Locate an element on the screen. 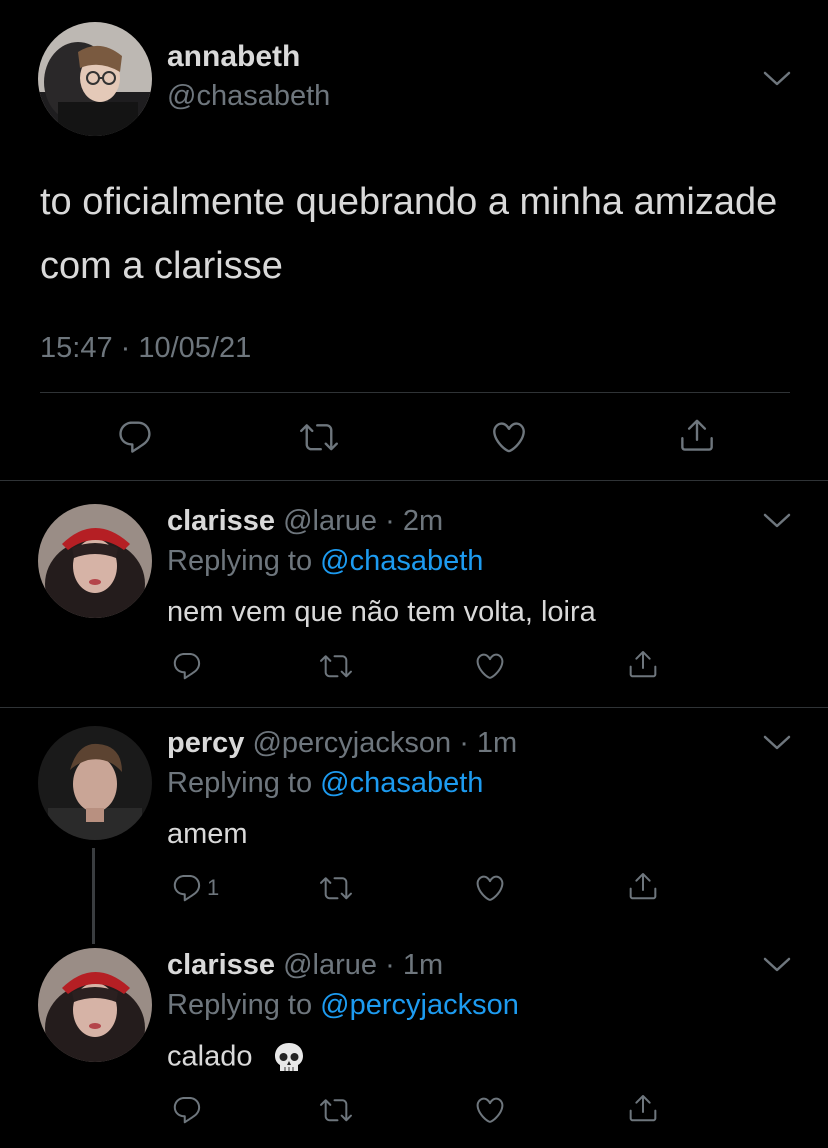  reply-text: amem is located at coordinates (207, 834).